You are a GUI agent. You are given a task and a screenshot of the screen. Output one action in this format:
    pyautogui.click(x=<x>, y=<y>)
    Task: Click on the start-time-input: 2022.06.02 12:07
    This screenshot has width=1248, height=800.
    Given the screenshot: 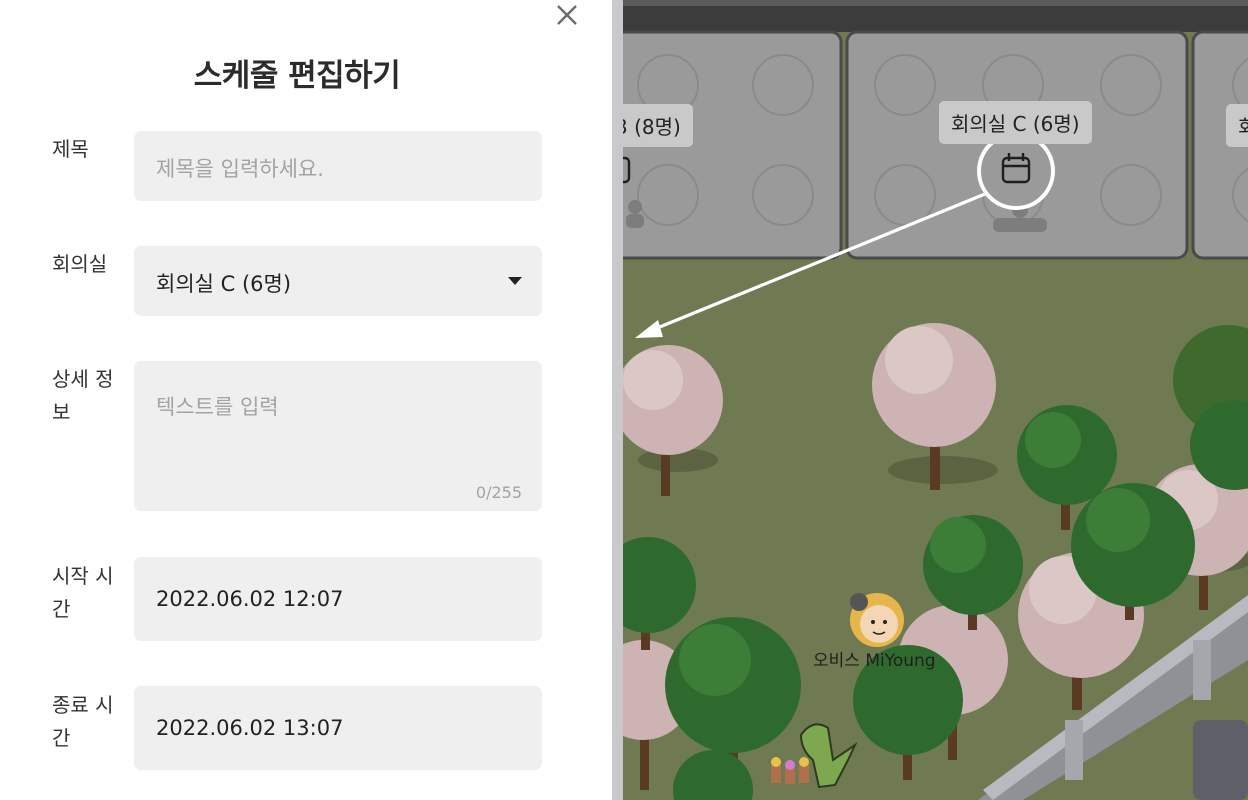 What is the action you would take?
    pyautogui.click(x=338, y=599)
    